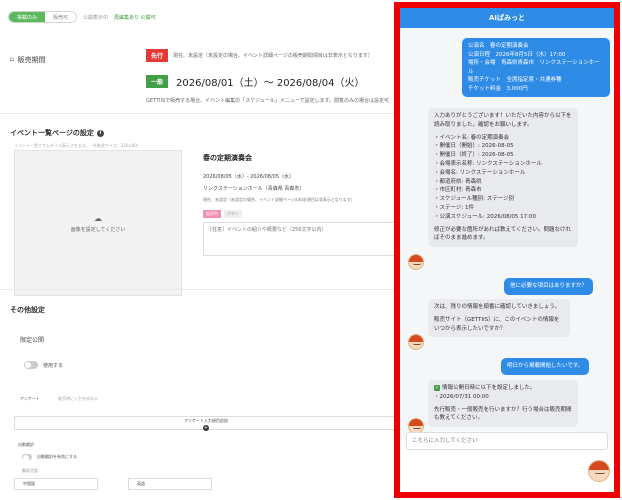 The width and height of the screenshot is (622, 500). Describe the element at coordinates (474, 199) in the screenshot. I see `msg-line: ・スケジュール種別: ステージ別` at that location.